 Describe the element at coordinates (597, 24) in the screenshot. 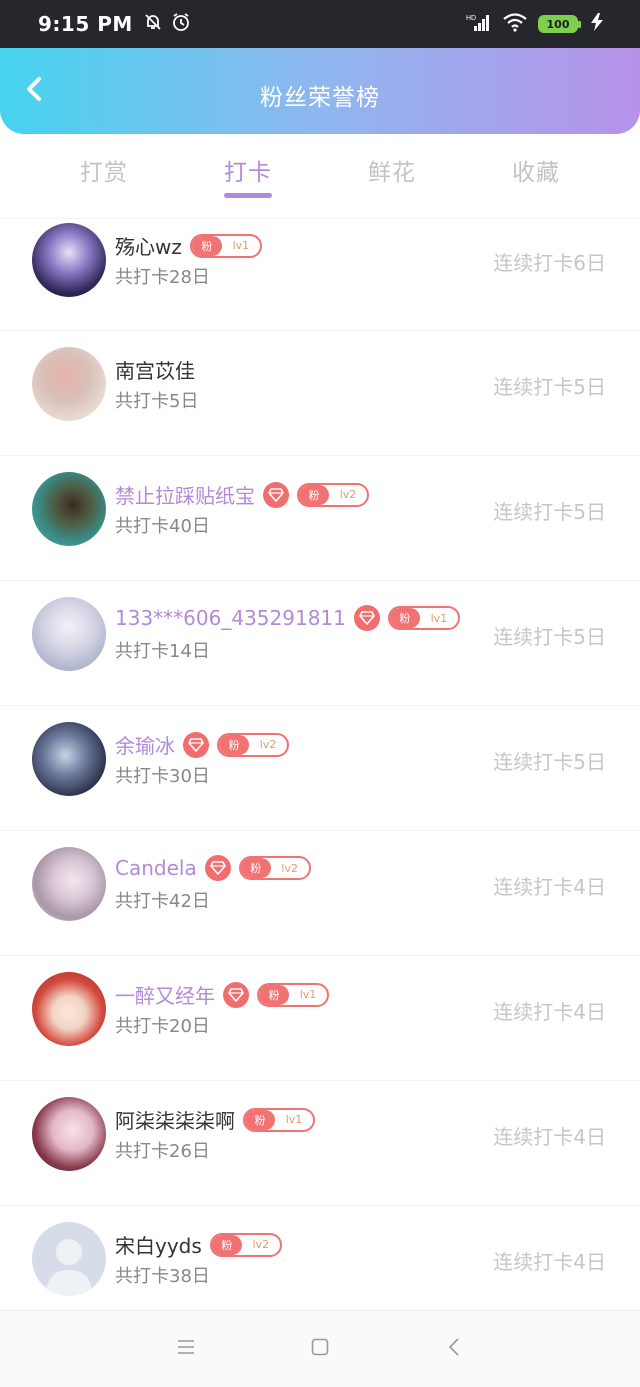

I see `charging-icon` at that location.